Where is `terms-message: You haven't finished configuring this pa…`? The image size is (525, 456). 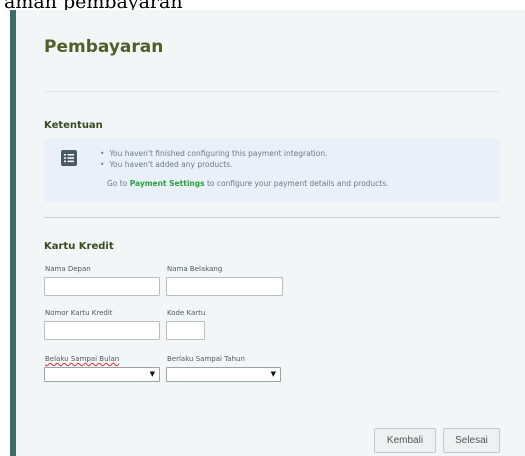 terms-message: You haven't finished configuring this pa… is located at coordinates (213, 154).